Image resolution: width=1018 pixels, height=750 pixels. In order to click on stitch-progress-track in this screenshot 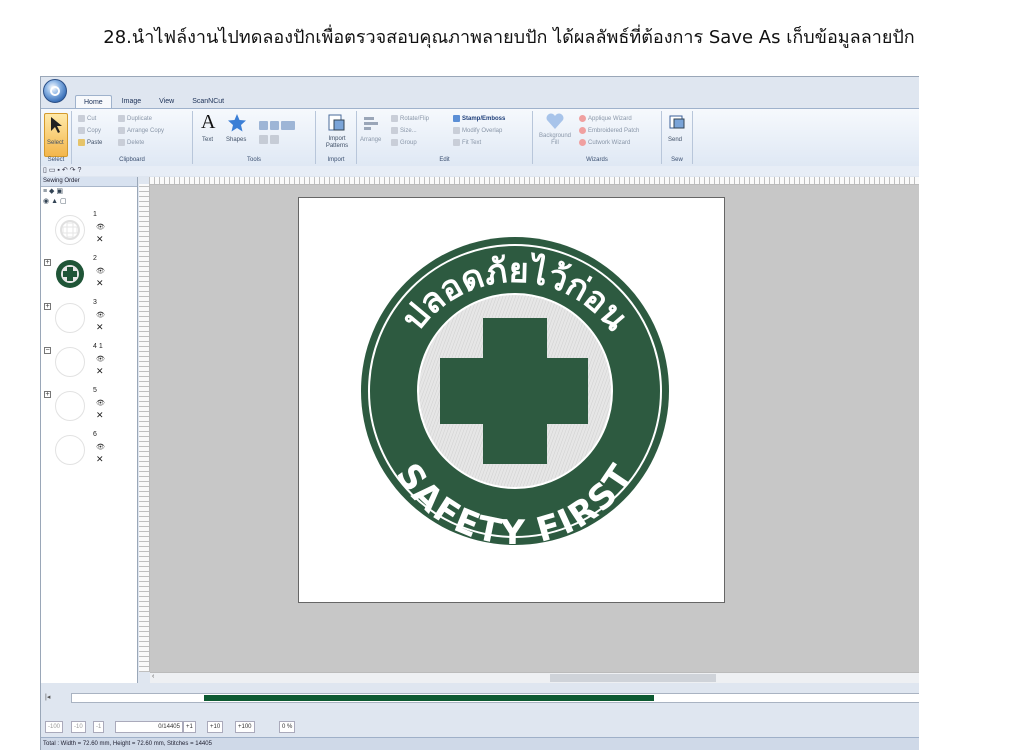, I will do `click(495, 698)`.